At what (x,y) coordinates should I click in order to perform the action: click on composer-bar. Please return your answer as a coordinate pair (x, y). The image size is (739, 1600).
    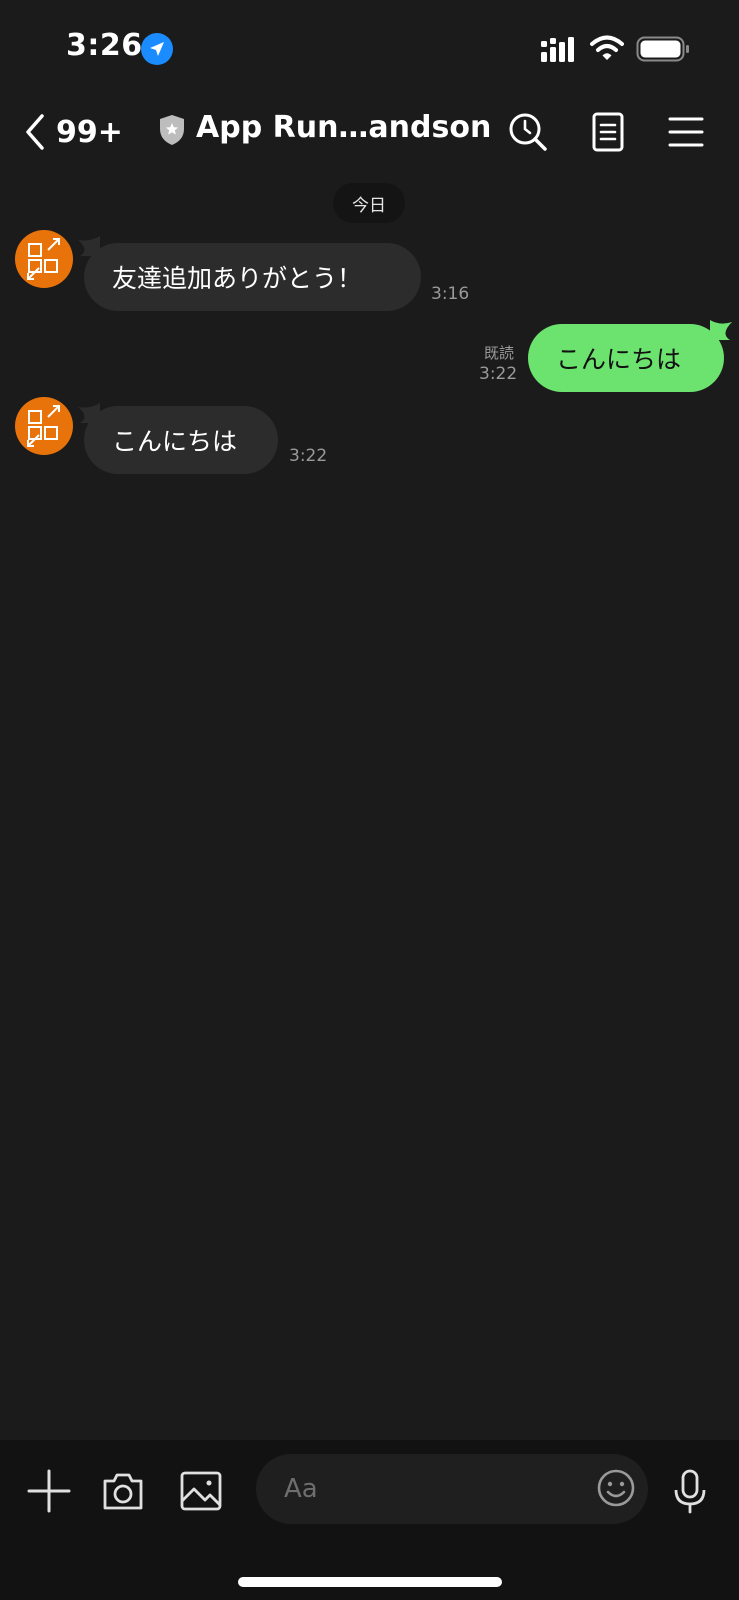
    Looking at the image, I should click on (369, 1520).